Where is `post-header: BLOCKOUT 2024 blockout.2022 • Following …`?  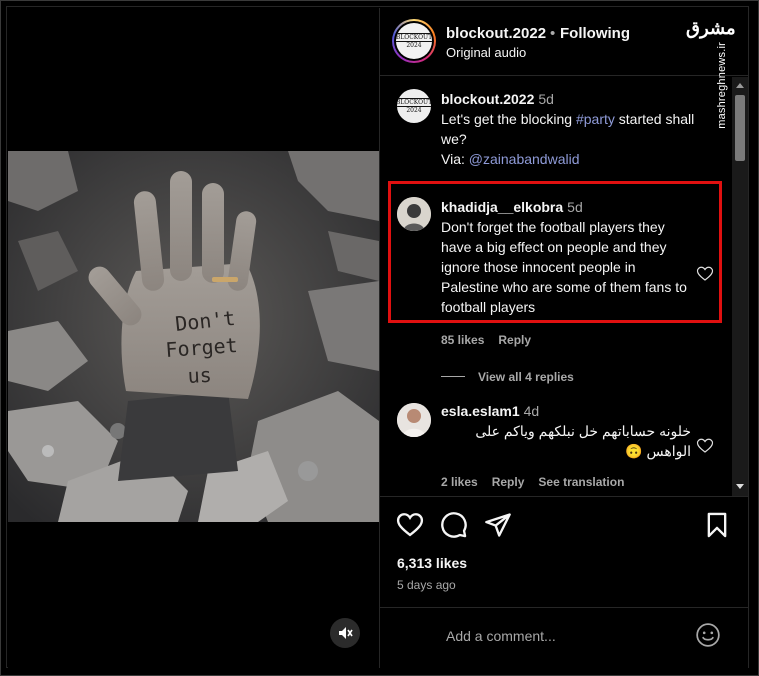
post-header: BLOCKOUT 2024 blockout.2022 • Following … is located at coordinates (564, 68).